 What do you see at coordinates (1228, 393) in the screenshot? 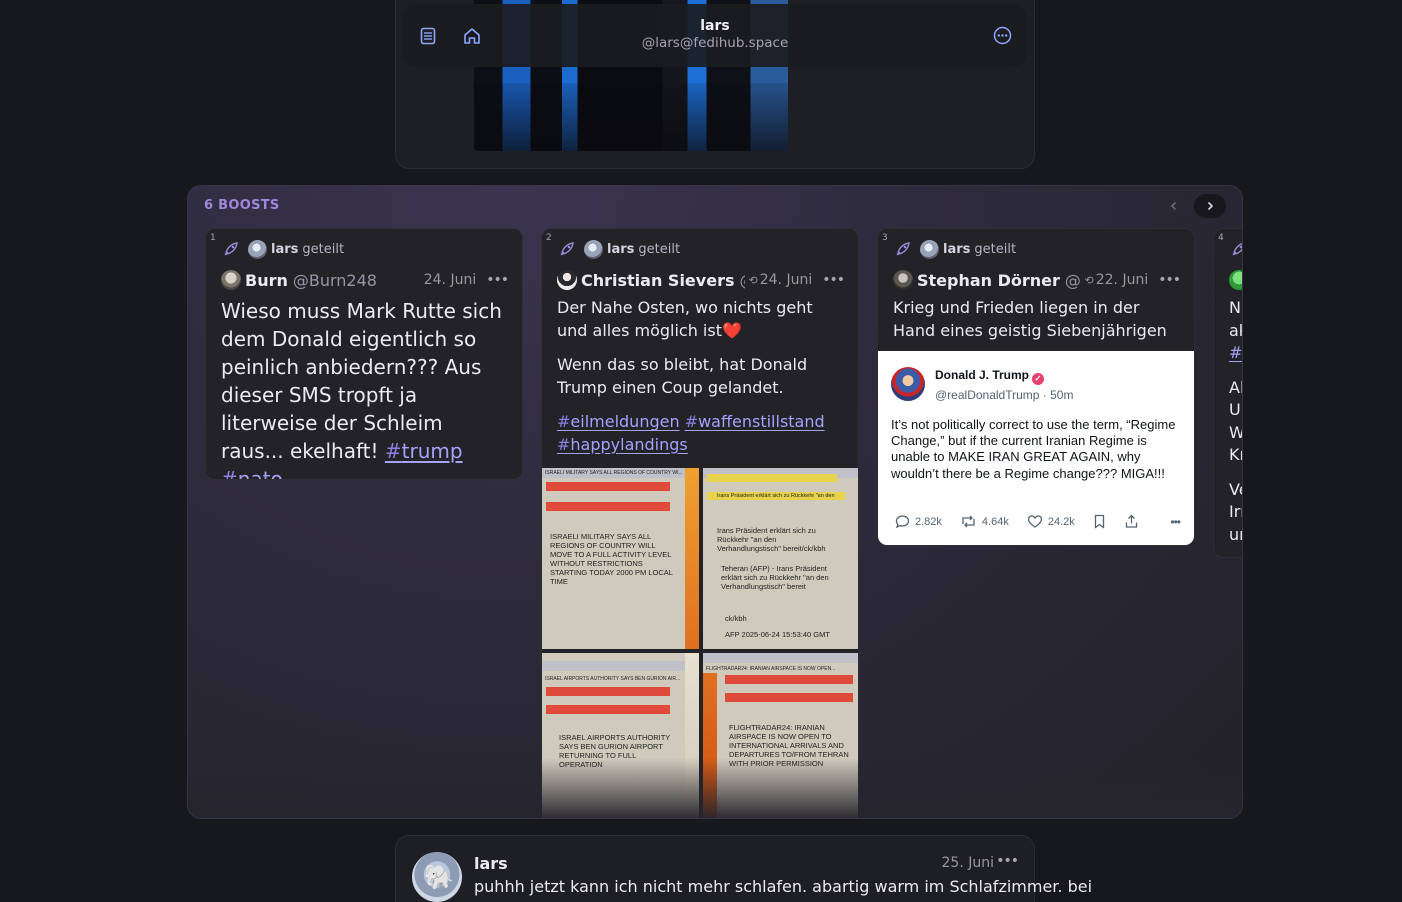
I see `boost-card: 4 N ak # Al Ur W Kr Ve Irı ur` at bounding box center [1228, 393].